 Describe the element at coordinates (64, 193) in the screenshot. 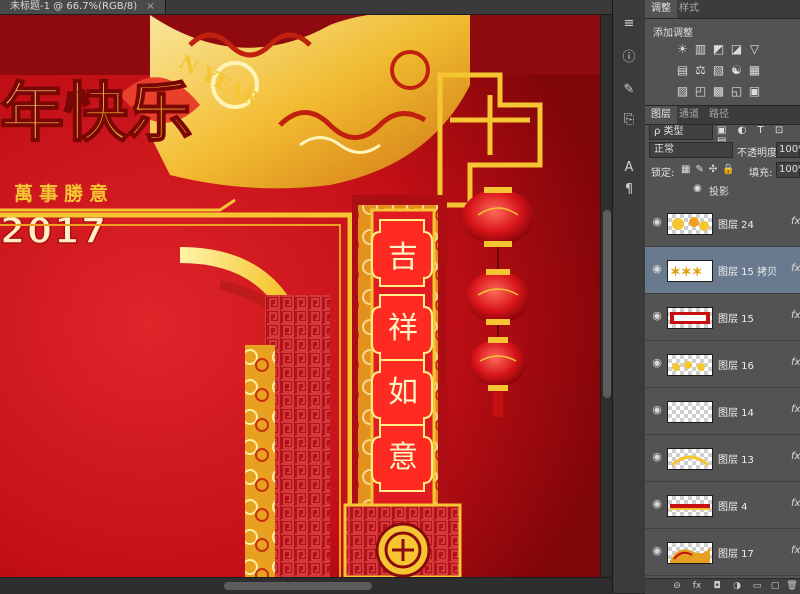

I see `subtitle-text: 萬事勝意` at that location.